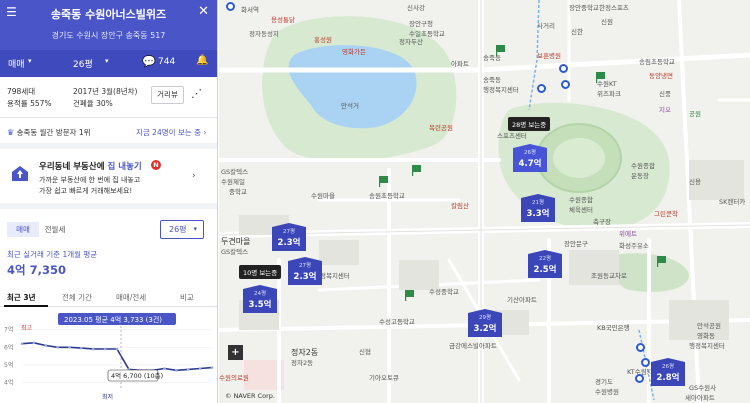  I want to click on now-viewing-text: 지금 24명이 보는 중, so click(168, 132).